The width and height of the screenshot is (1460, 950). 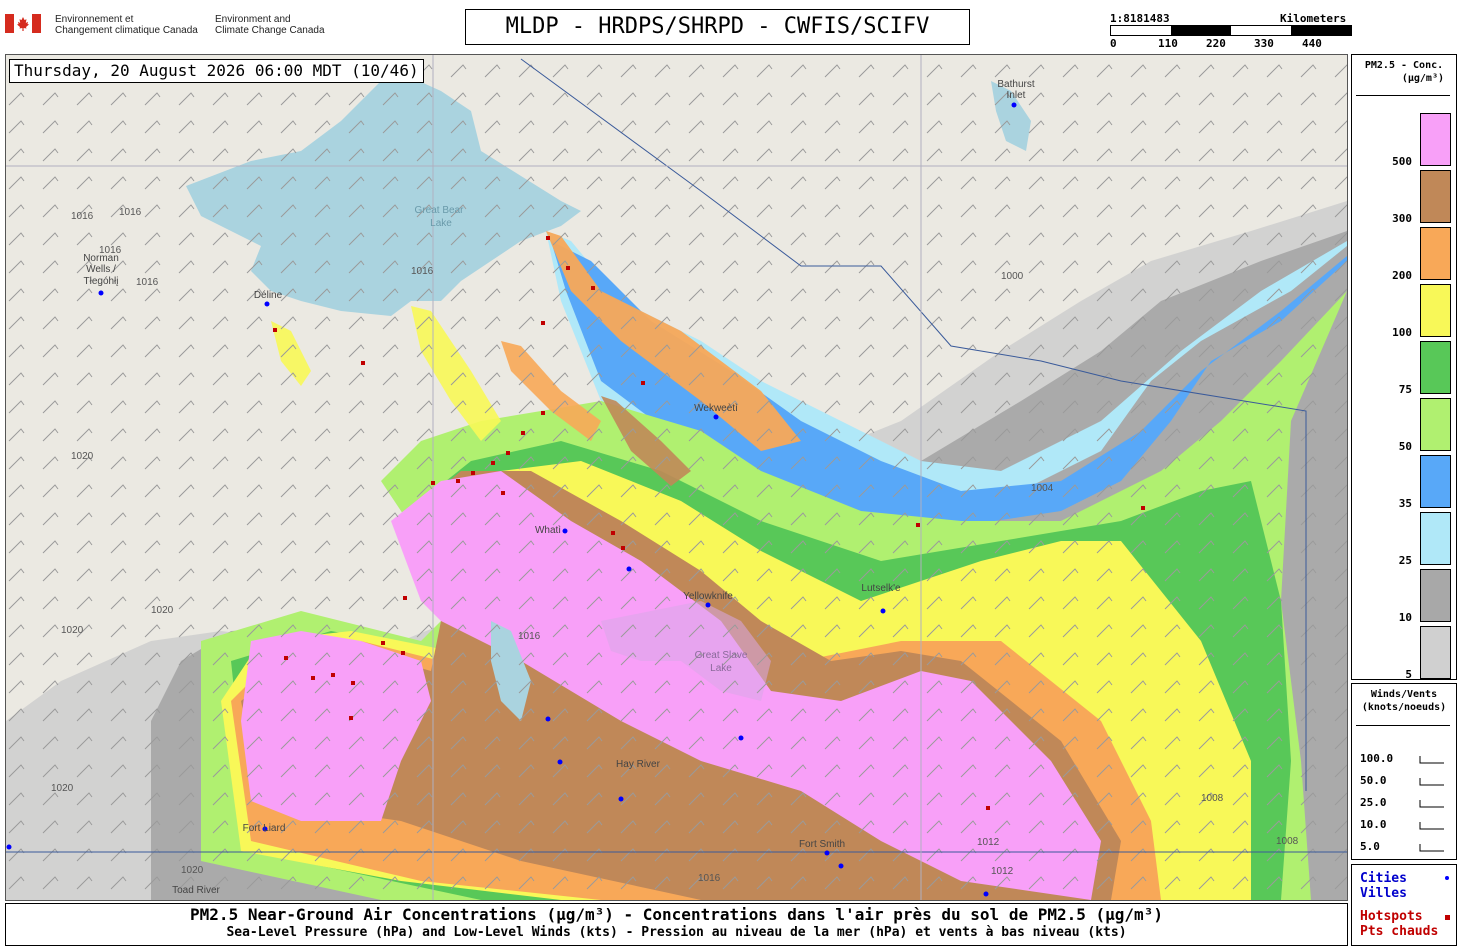 What do you see at coordinates (1377, 758) in the screenshot?
I see `wind-speed-label: 100.0` at bounding box center [1377, 758].